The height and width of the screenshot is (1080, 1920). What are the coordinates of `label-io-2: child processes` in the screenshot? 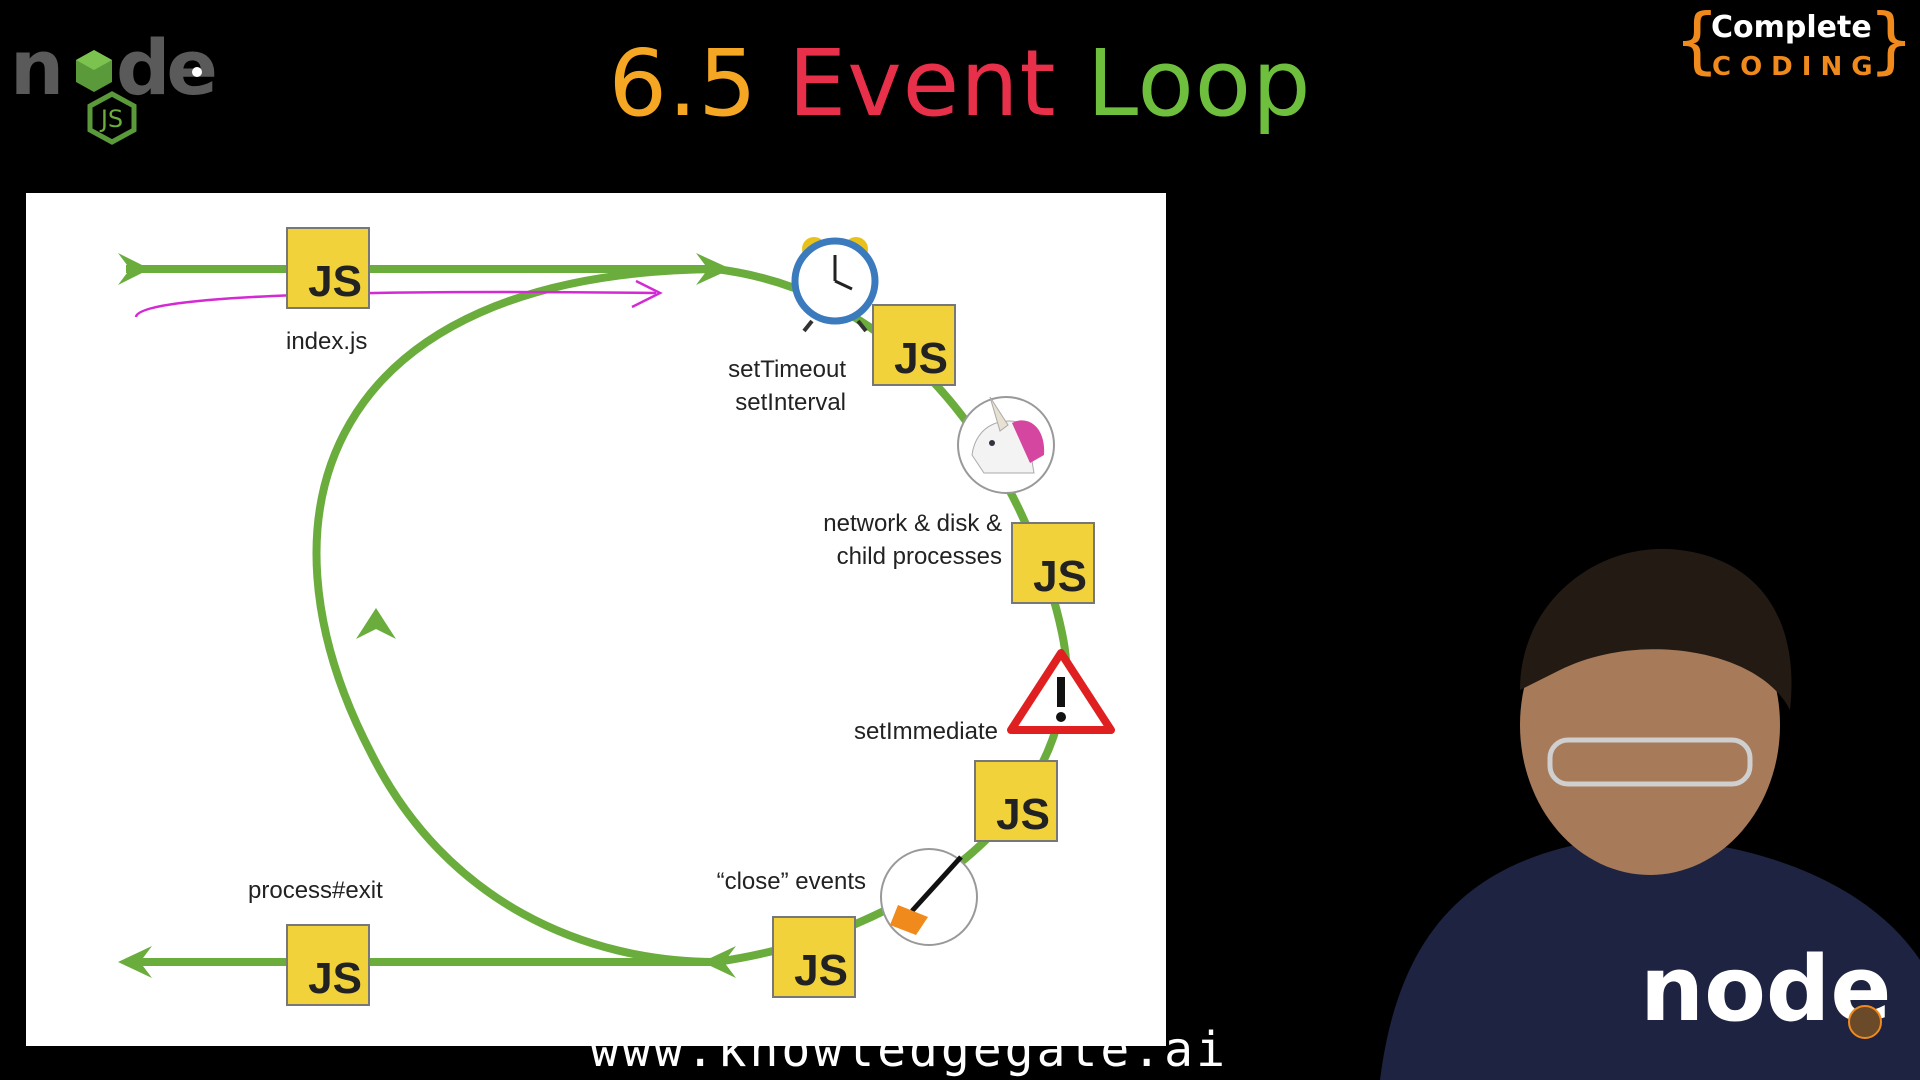 It's located at (919, 556).